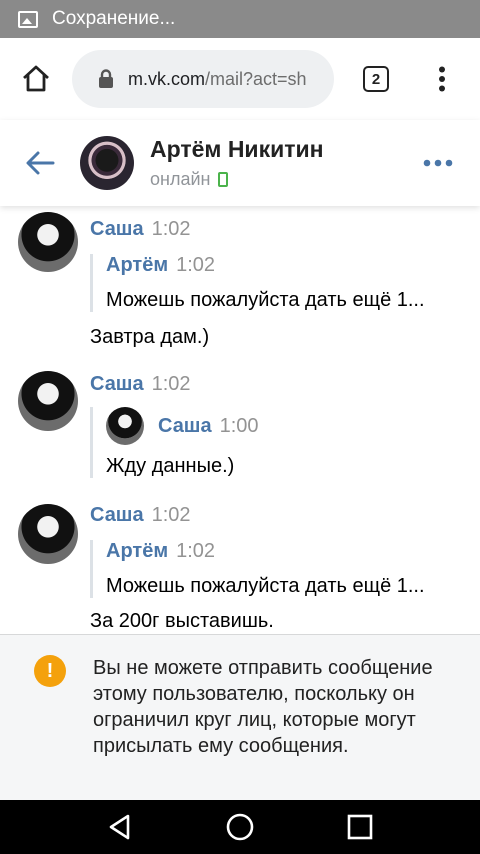  What do you see at coordinates (170, 466) in the screenshot?
I see `forwarded-text: Жду данные.)` at bounding box center [170, 466].